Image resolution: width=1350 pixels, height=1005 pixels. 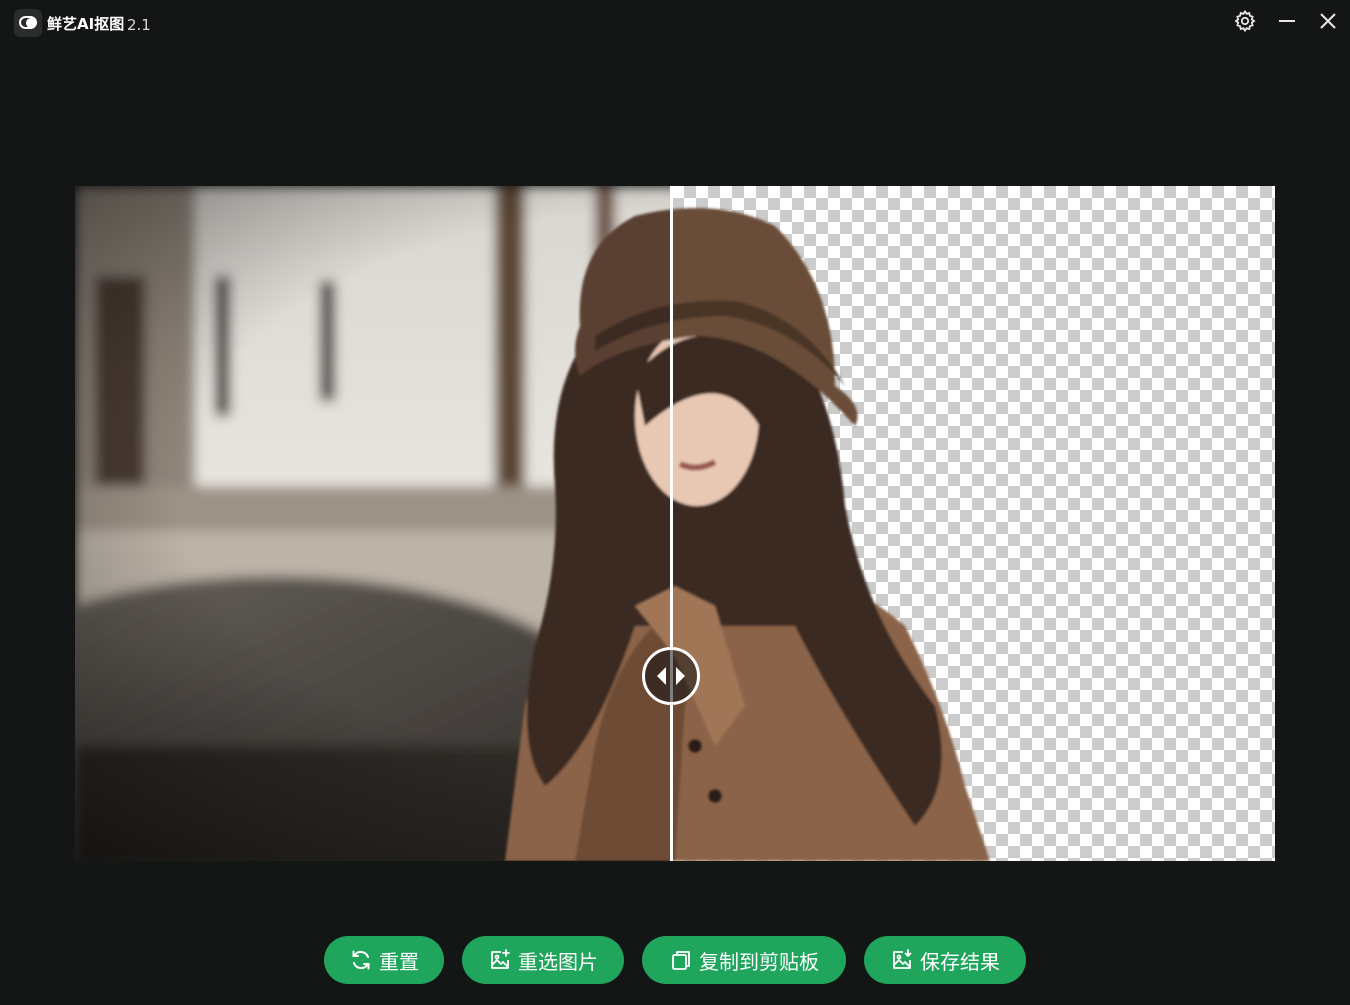 What do you see at coordinates (139, 25) in the screenshot?
I see `app-version: 2.1` at bounding box center [139, 25].